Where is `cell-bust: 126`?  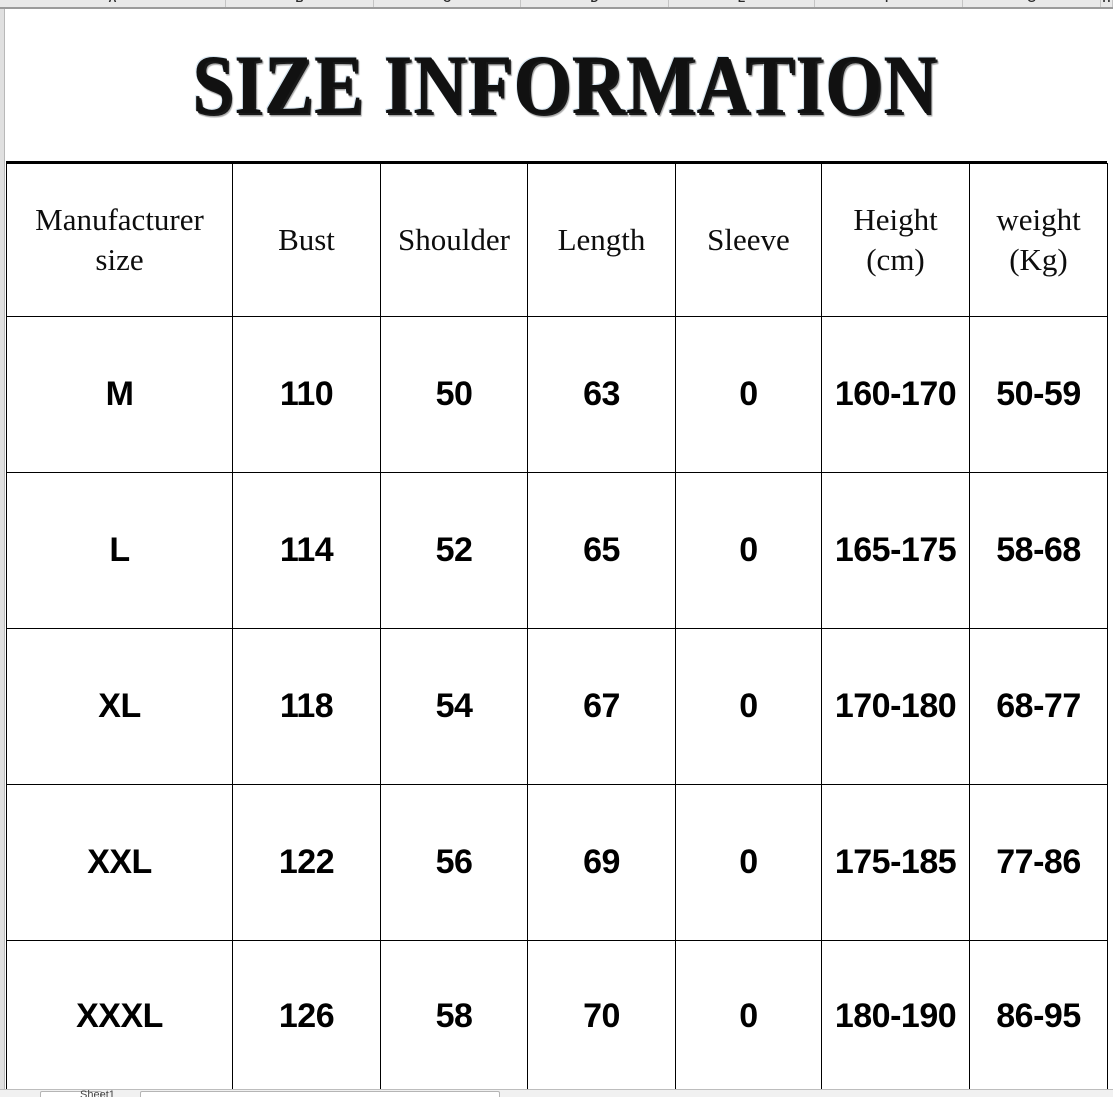 cell-bust: 126 is located at coordinates (306, 1016).